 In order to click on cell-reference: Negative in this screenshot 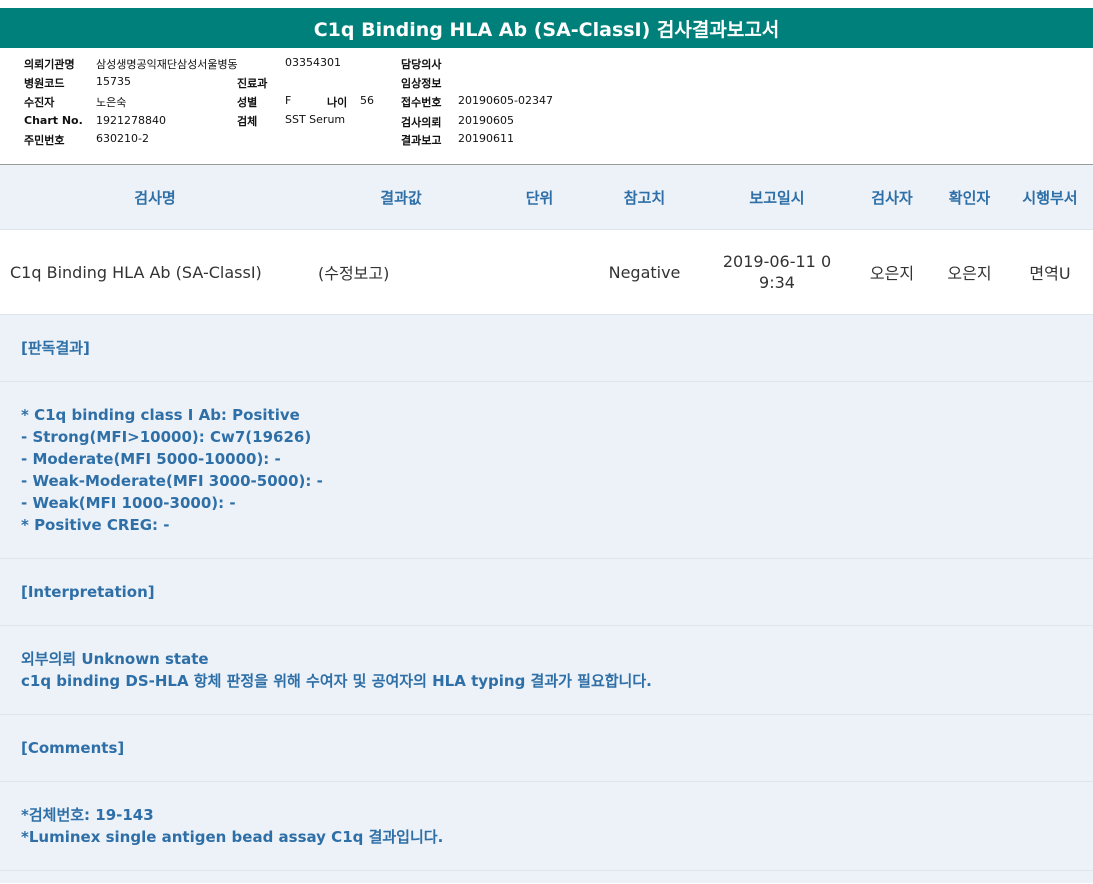, I will do `click(644, 272)`.